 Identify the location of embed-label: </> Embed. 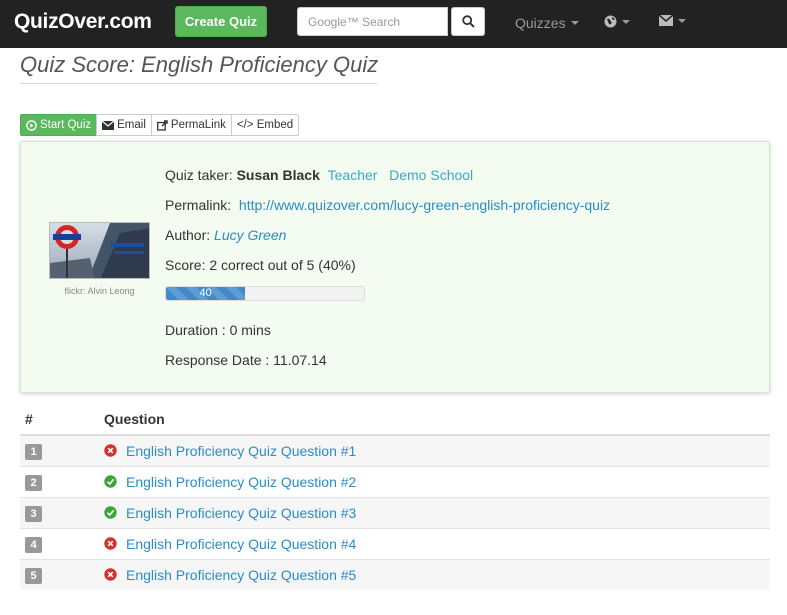
(265, 125).